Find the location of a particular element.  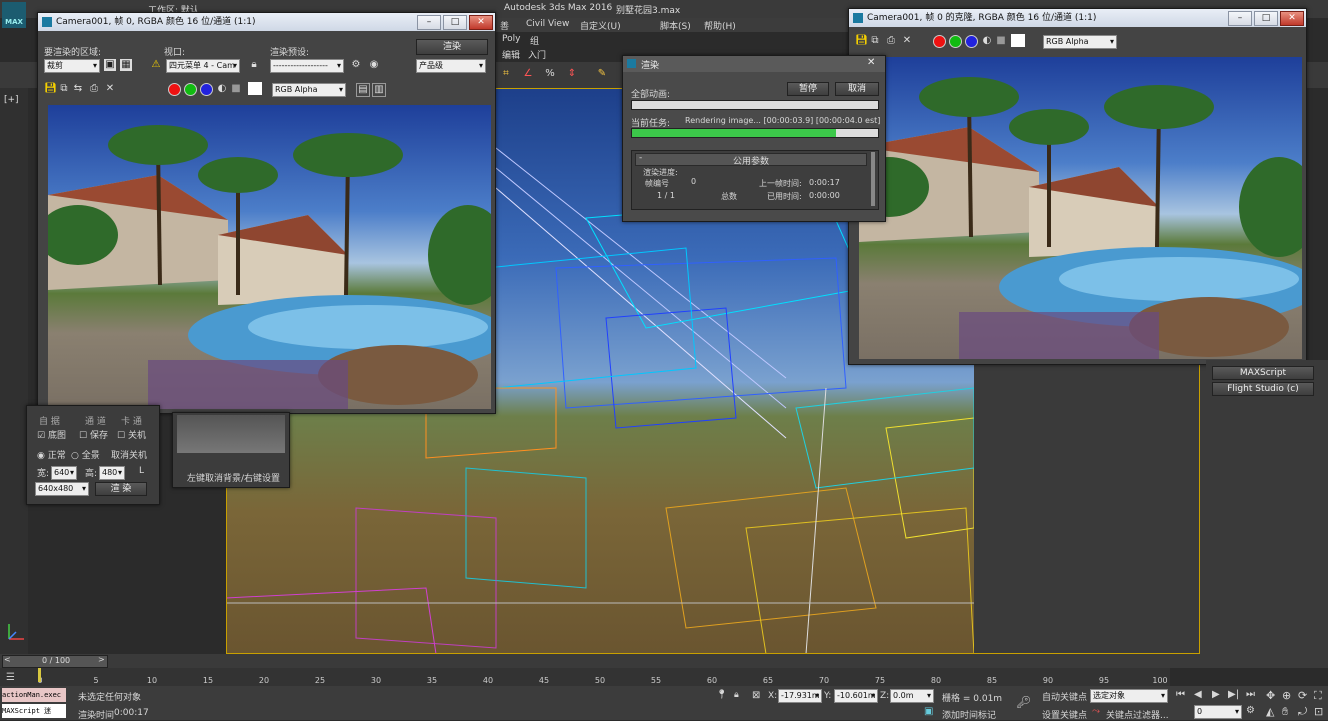

pan-icon: ✋︎ is located at coordinates (1285, 712).